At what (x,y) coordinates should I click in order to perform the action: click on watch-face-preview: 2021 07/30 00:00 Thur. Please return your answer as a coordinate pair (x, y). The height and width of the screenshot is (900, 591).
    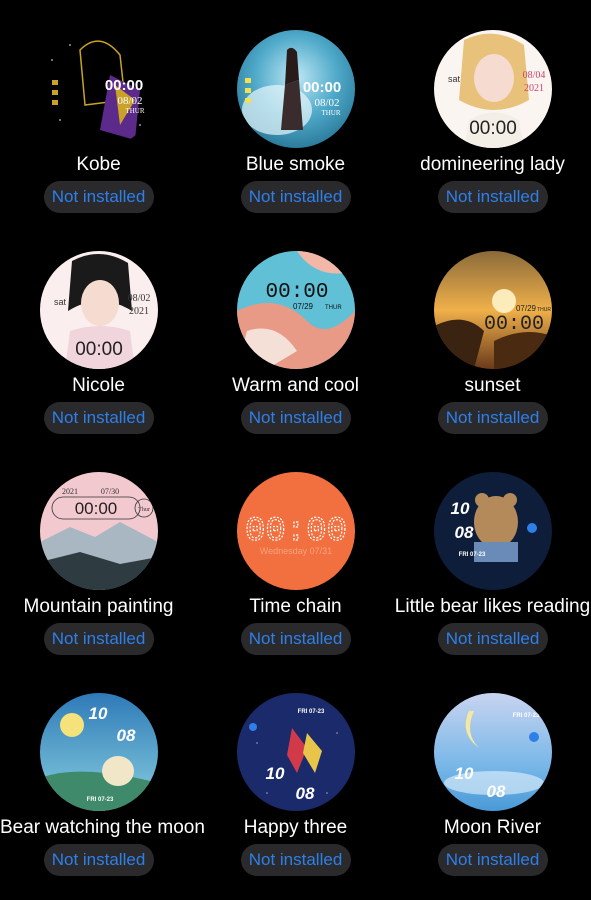
    Looking at the image, I should click on (98, 531).